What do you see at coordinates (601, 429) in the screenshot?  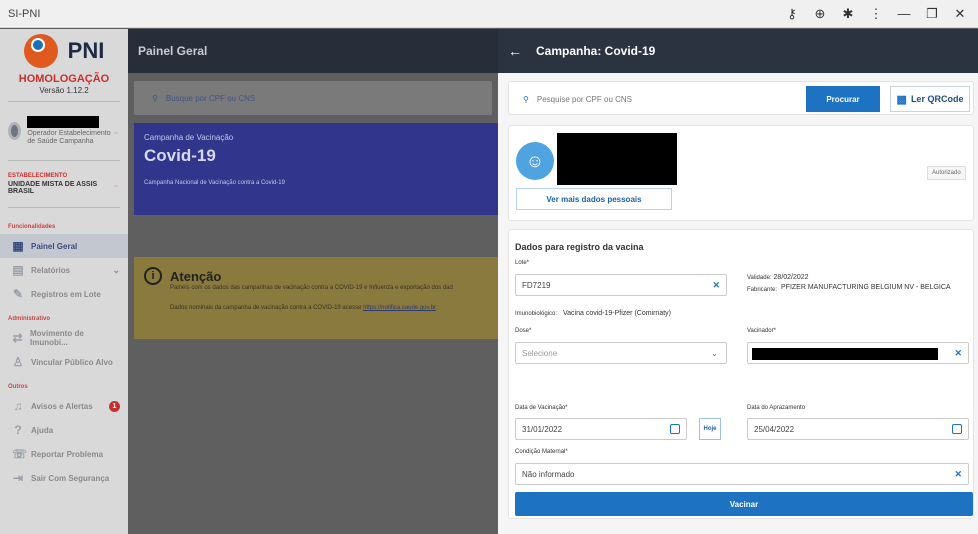 I see `data-vacinacao-input: 31/01/2022` at bounding box center [601, 429].